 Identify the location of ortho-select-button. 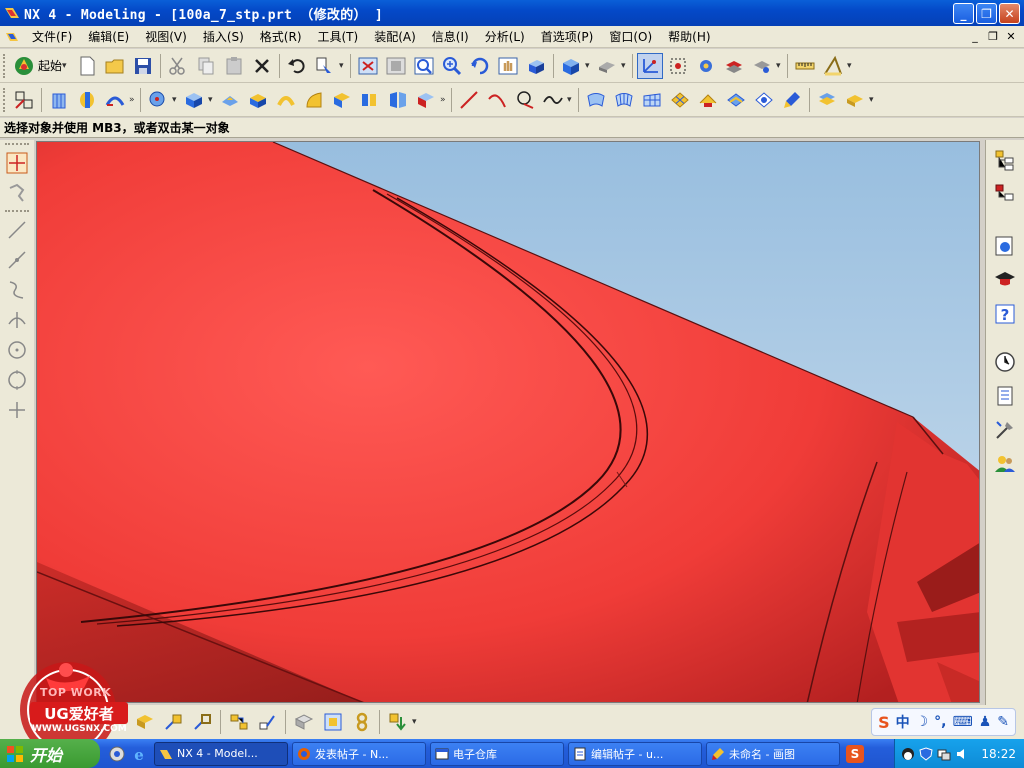
(17, 193).